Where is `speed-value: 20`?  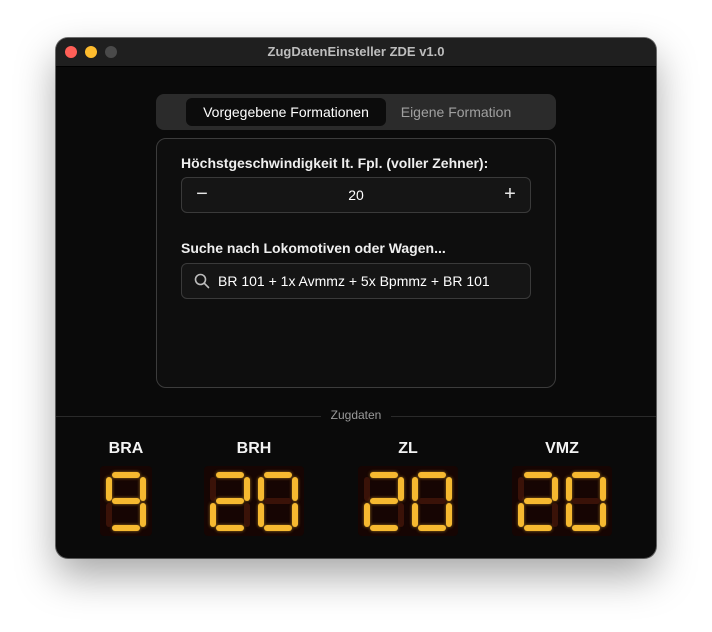 speed-value: 20 is located at coordinates (356, 195).